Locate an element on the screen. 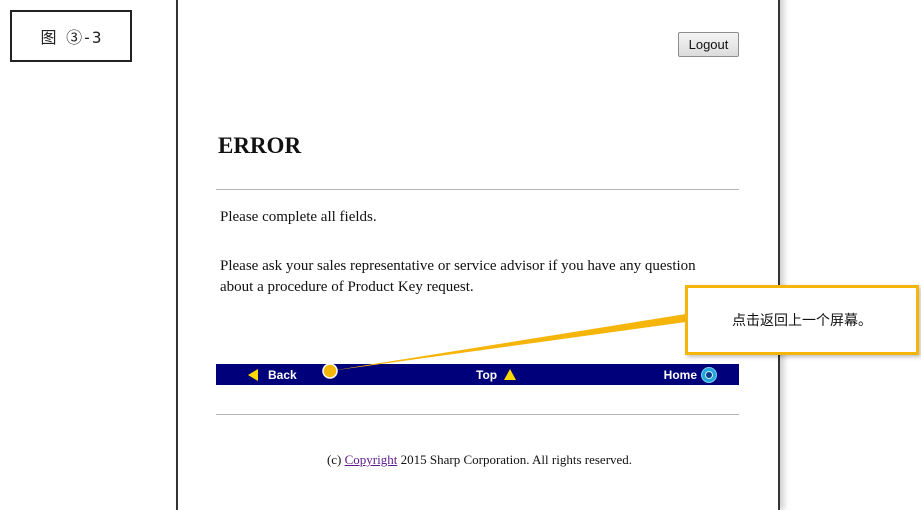  back-link: Back is located at coordinates (272, 374).